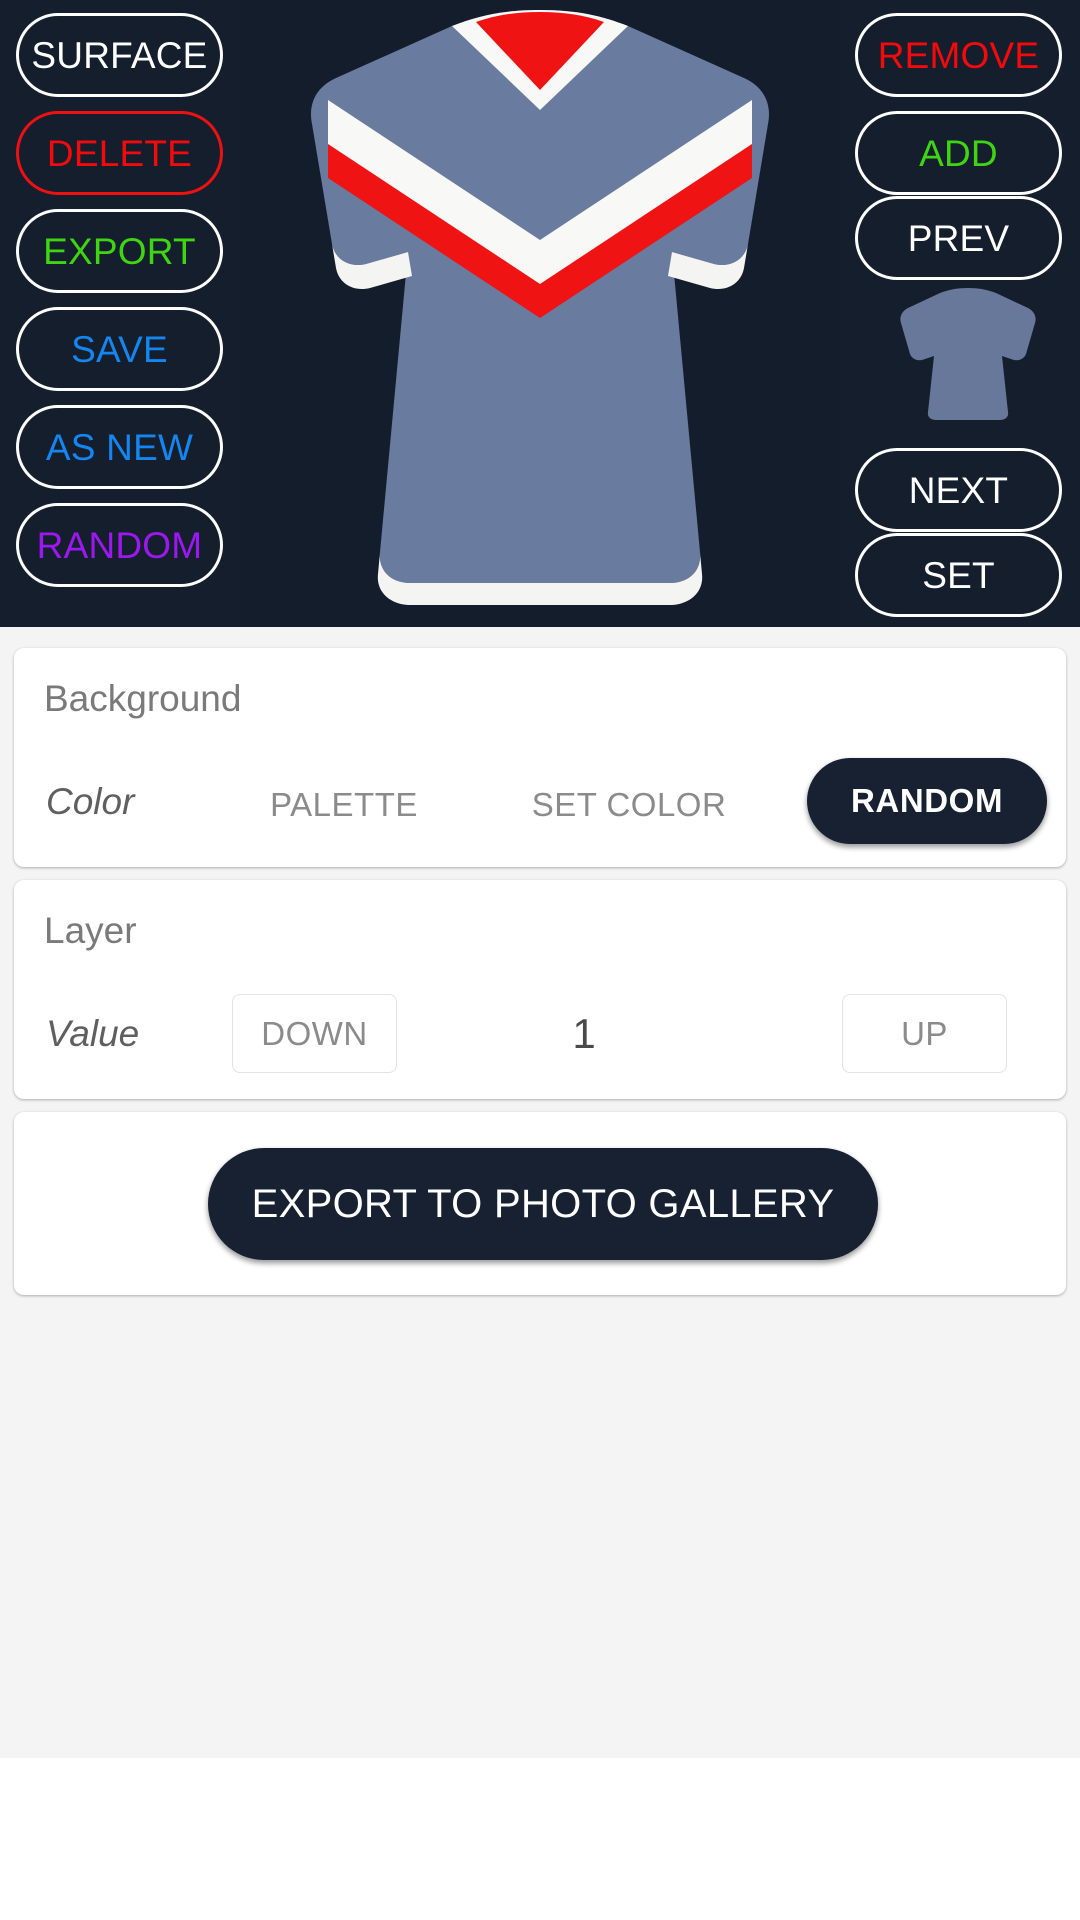 The height and width of the screenshot is (1920, 1080). What do you see at coordinates (119, 447) in the screenshot?
I see `save-as-new-button: AS NEW` at bounding box center [119, 447].